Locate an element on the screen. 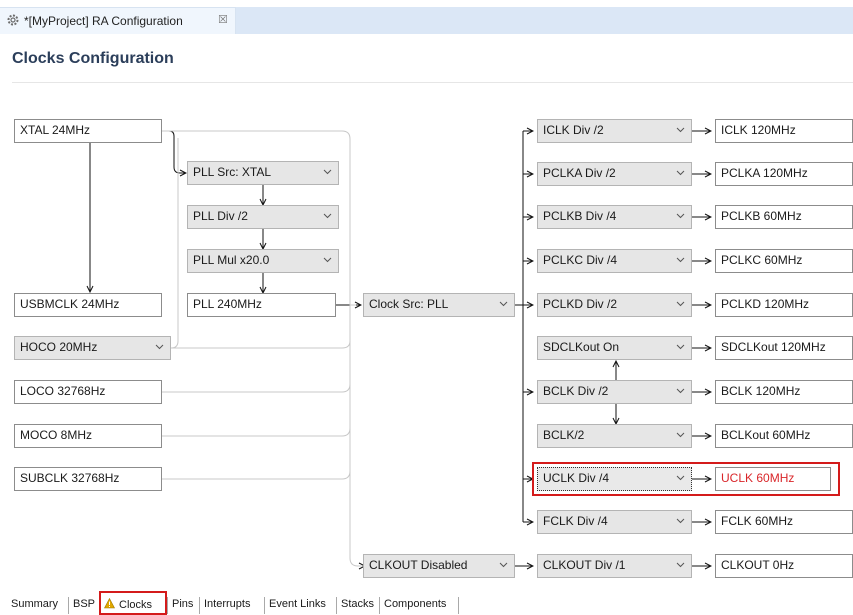 The image size is (853, 615). pll-mul-label: PLL Mul x20.0 is located at coordinates (231, 260).